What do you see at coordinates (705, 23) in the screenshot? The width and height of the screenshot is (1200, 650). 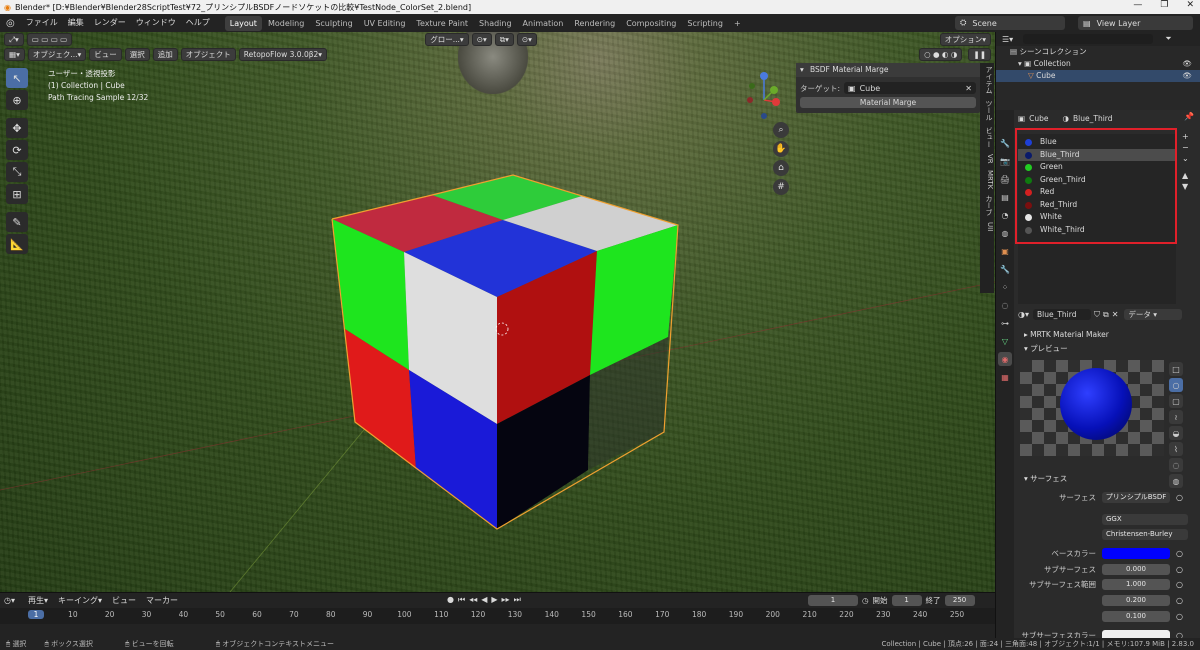 I see `tab-scripting: Scripting` at bounding box center [705, 23].